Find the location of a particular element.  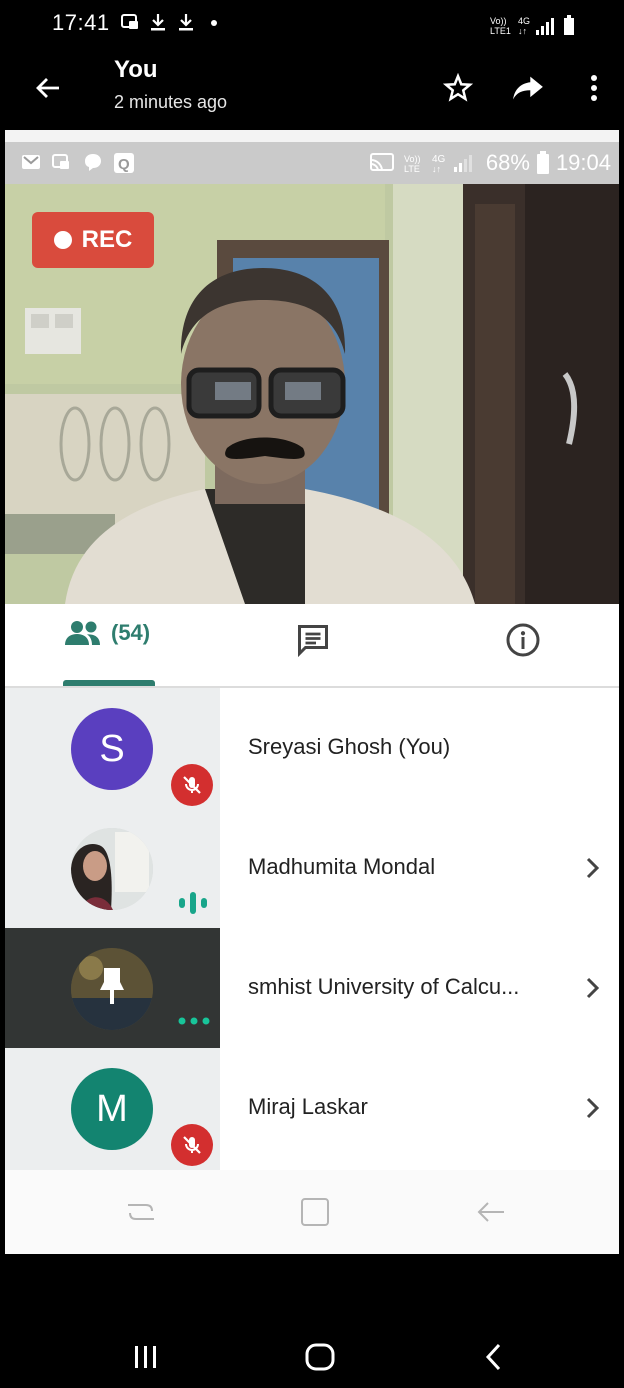

tab-chat is located at coordinates (315, 642).